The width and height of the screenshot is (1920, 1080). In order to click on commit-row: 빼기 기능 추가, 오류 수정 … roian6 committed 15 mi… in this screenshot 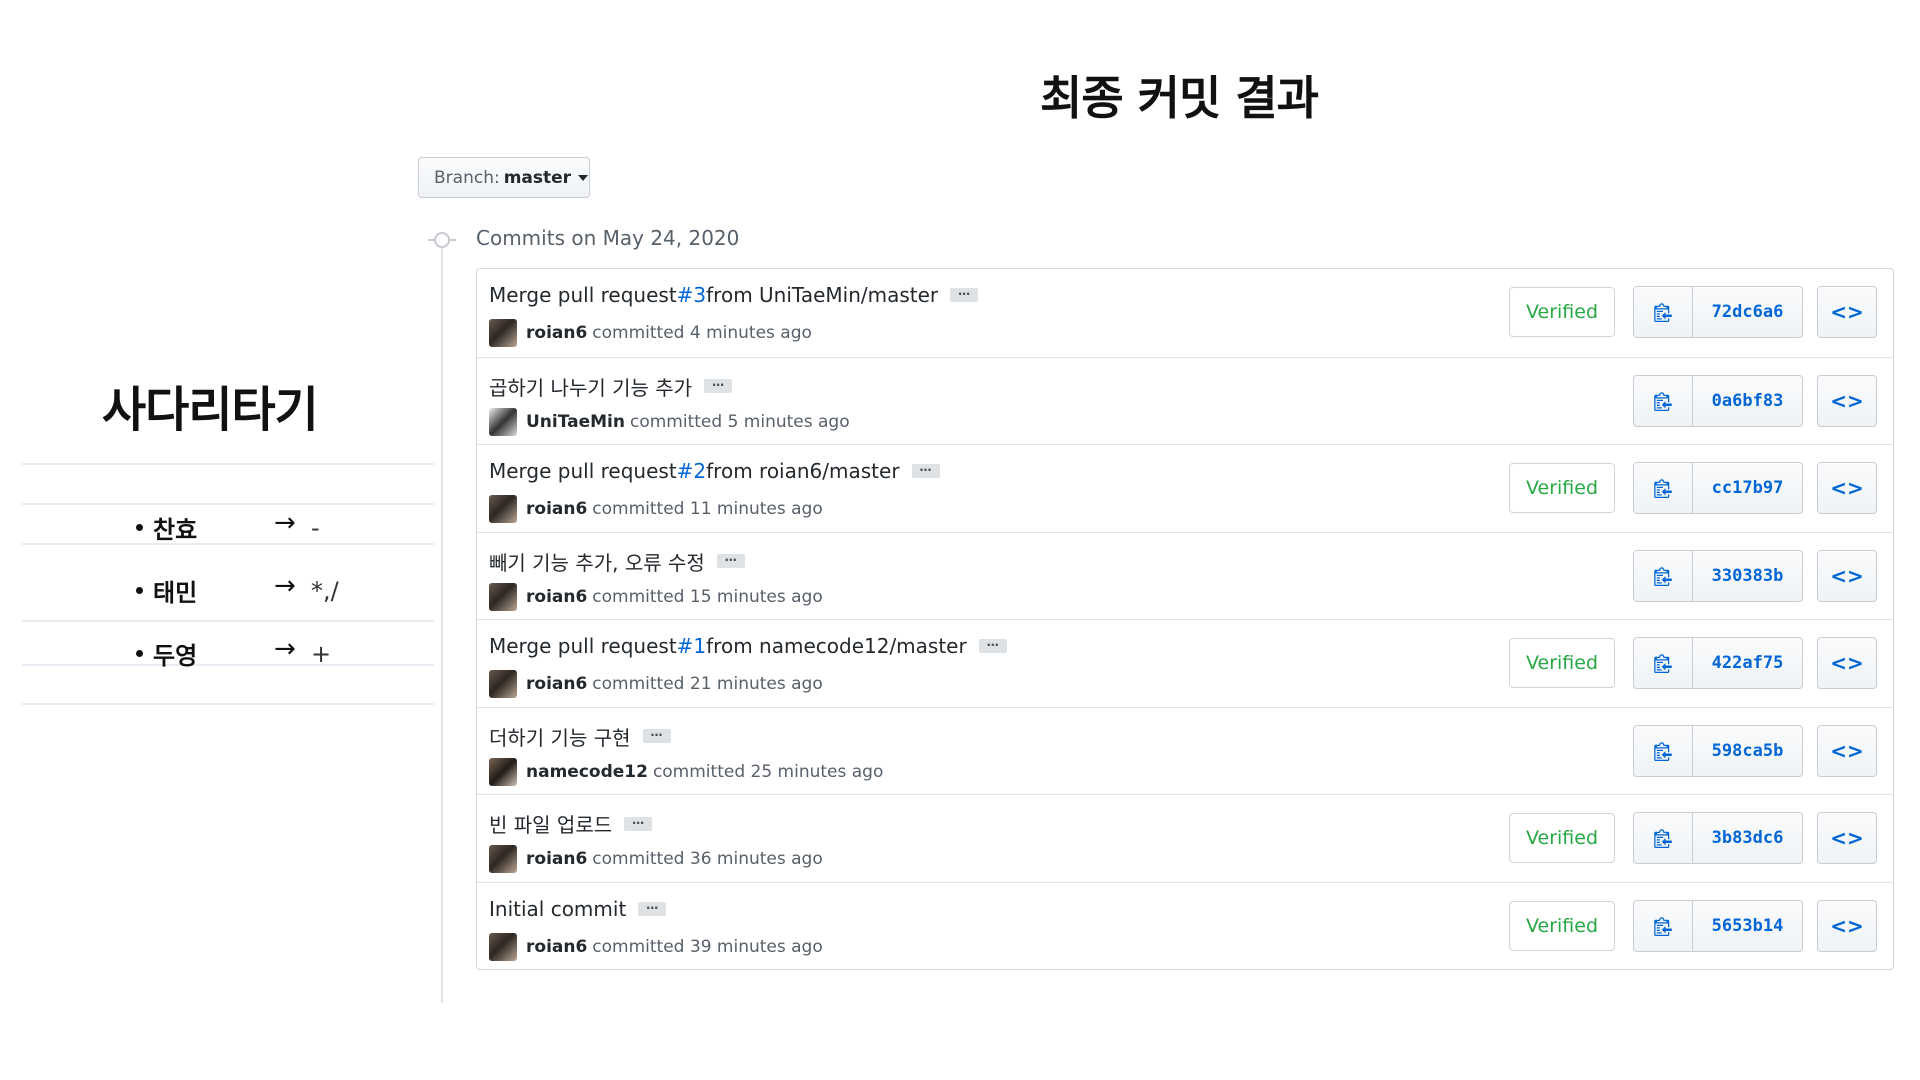, I will do `click(1185, 575)`.